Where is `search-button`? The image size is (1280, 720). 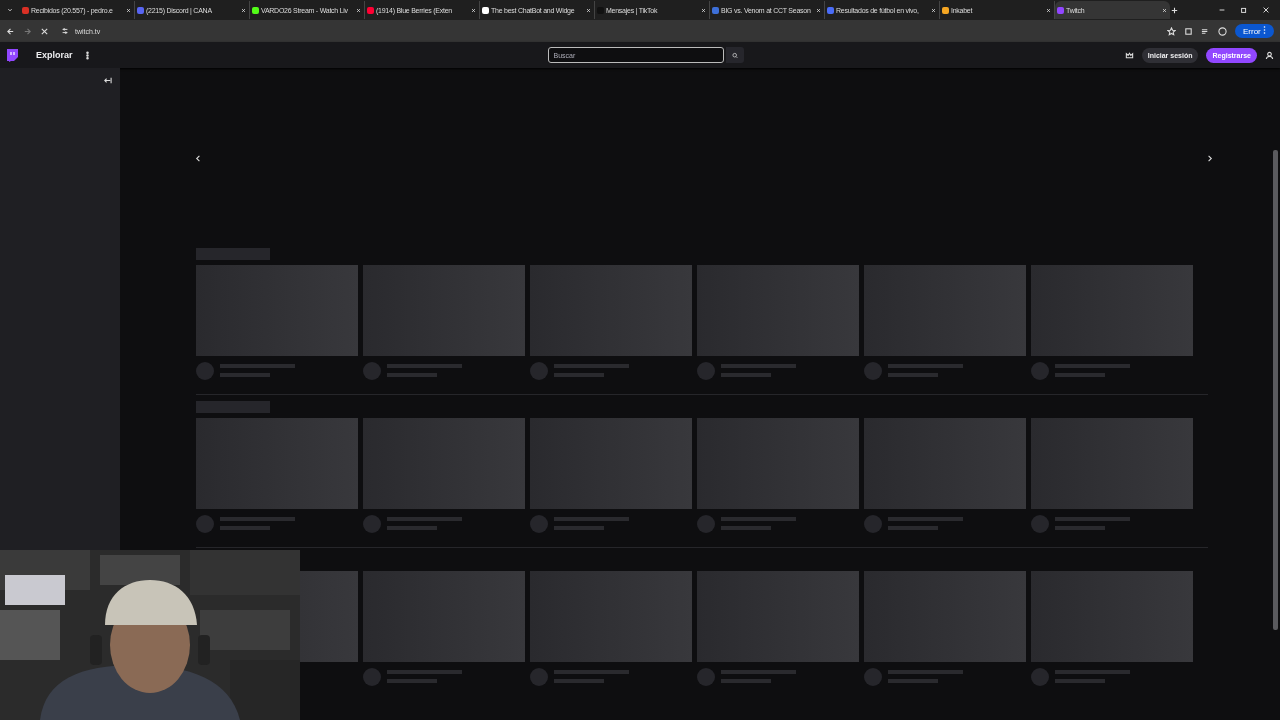
search-button is located at coordinates (734, 55).